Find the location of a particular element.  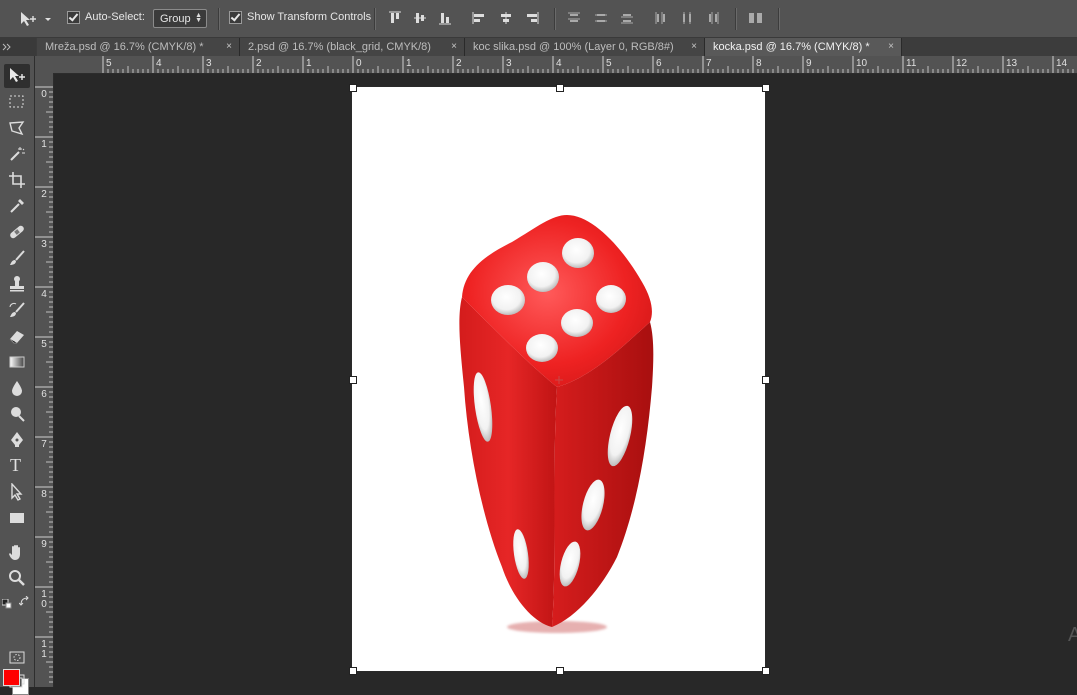

crop-icon is located at coordinates (17, 180).